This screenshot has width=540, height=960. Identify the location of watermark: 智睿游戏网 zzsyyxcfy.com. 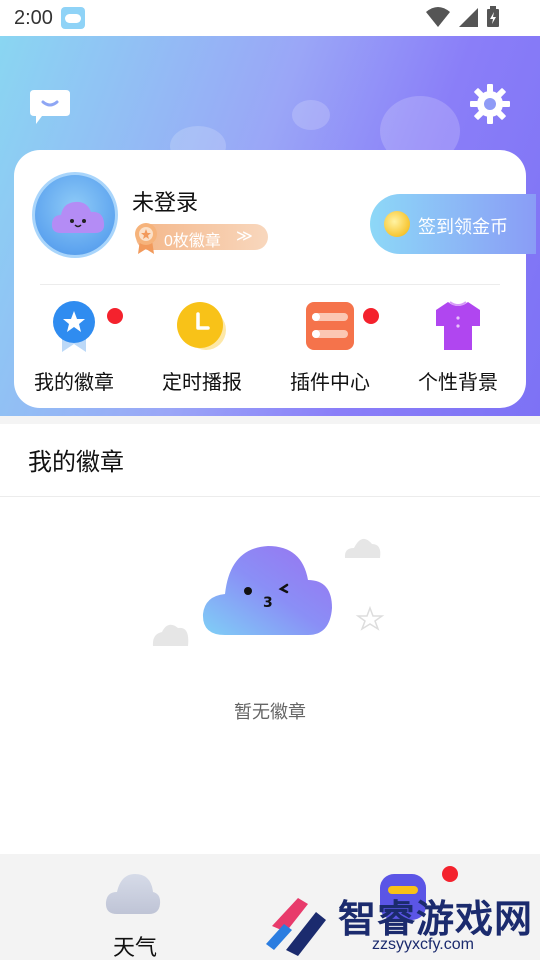
(401, 920).